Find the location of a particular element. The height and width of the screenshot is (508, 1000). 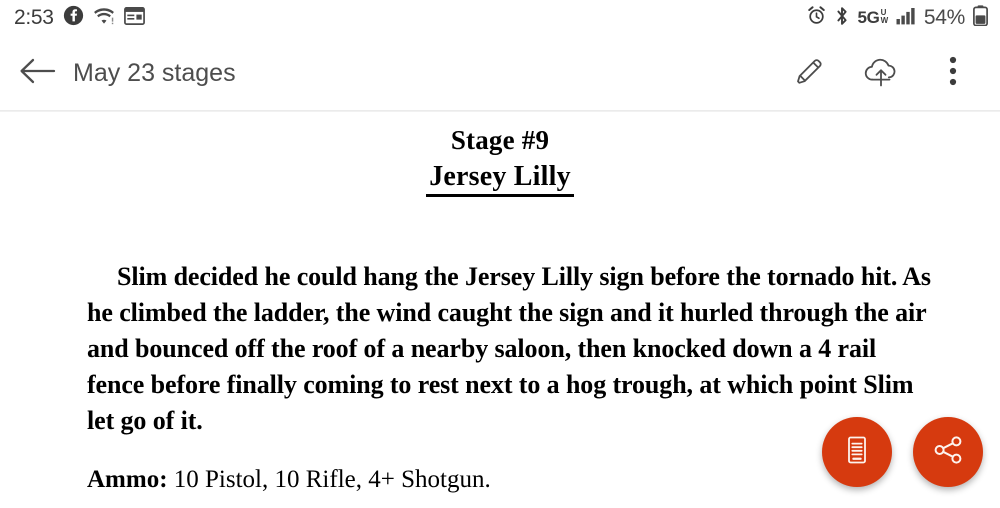

document-subtitle-text: Jersey Lilly is located at coordinates (500, 179).